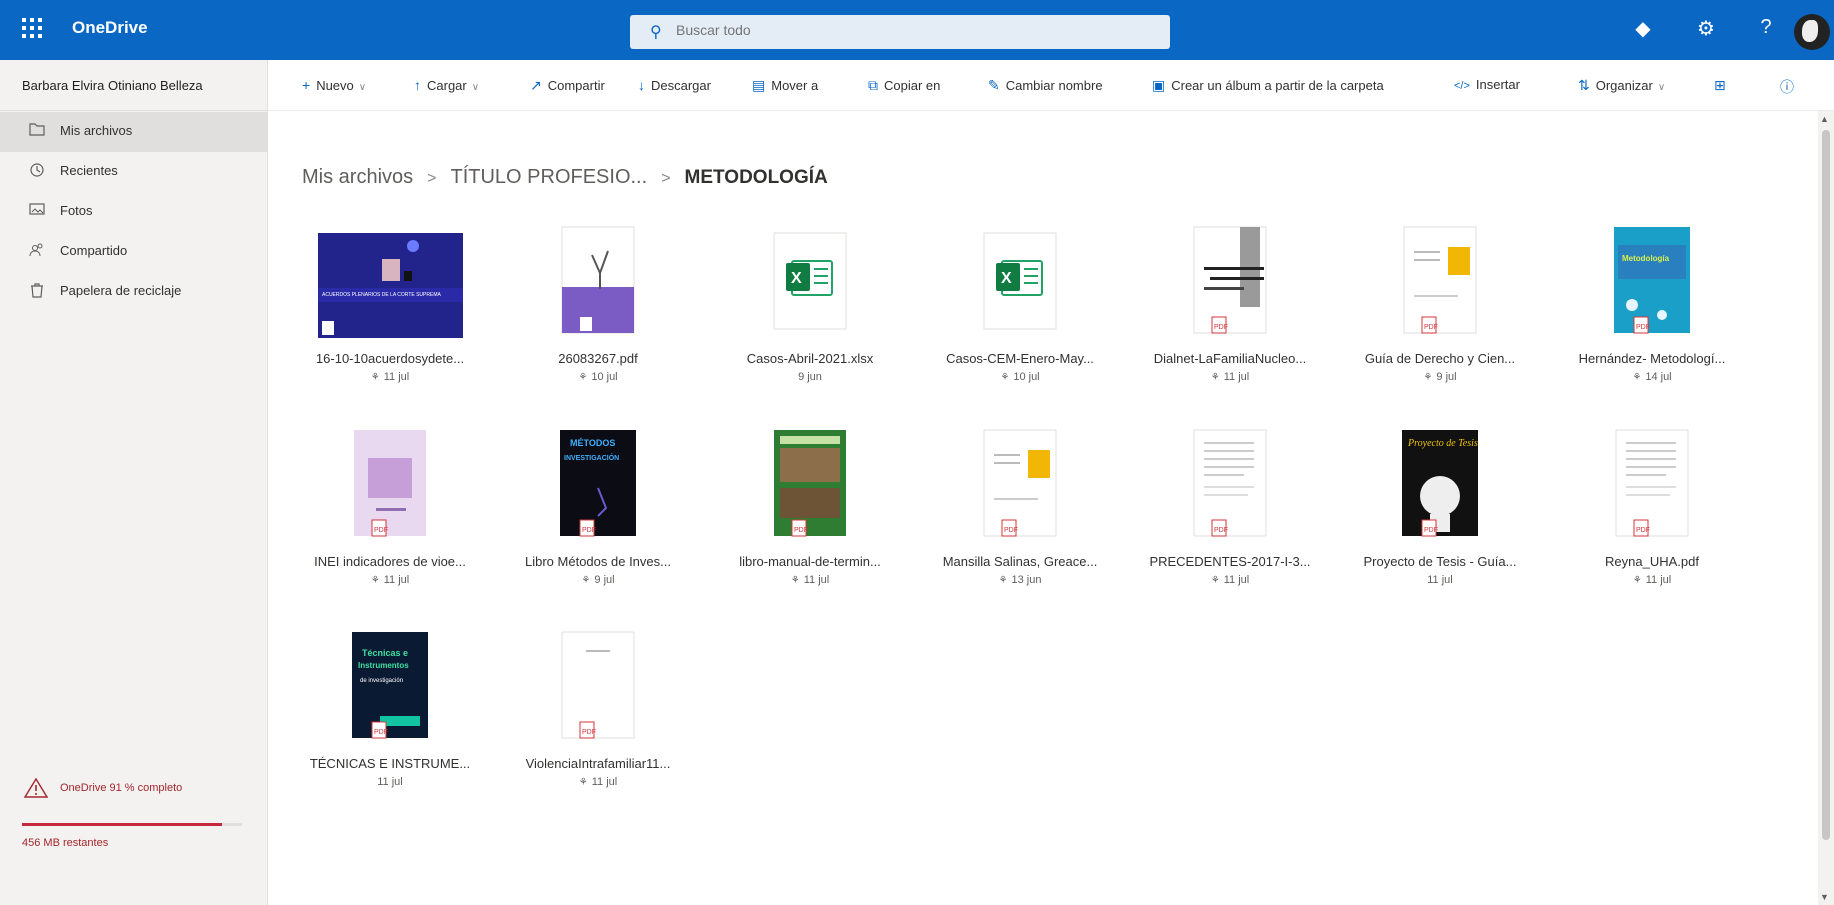  What do you see at coordinates (1440, 483) in the screenshot?
I see `pdf-thumbnail: Proyecto de Tesis PDF` at bounding box center [1440, 483].